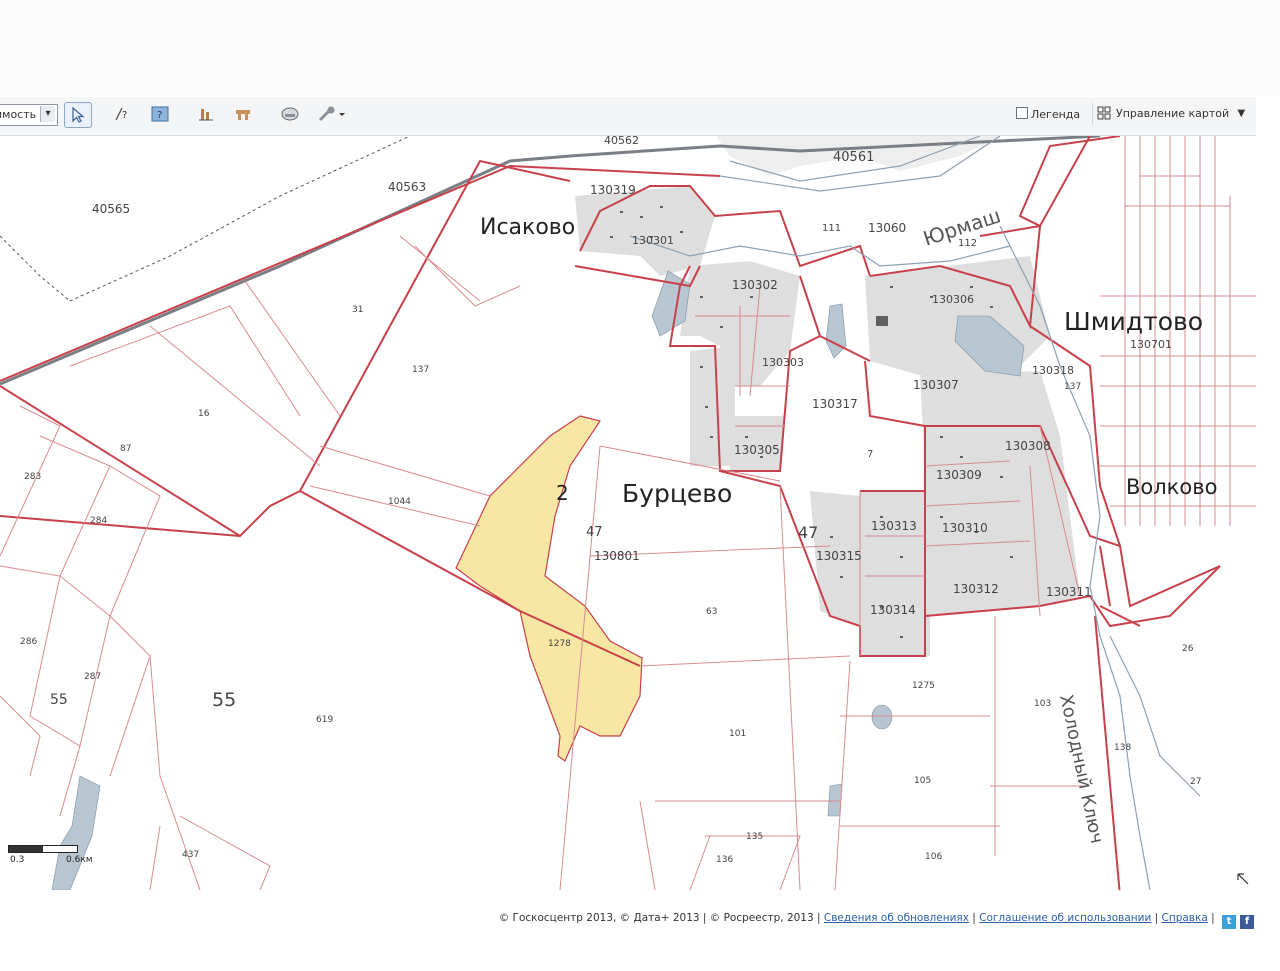 The image size is (1280, 971). What do you see at coordinates (870, 454) in the screenshot?
I see `parcel-label: 7` at bounding box center [870, 454].